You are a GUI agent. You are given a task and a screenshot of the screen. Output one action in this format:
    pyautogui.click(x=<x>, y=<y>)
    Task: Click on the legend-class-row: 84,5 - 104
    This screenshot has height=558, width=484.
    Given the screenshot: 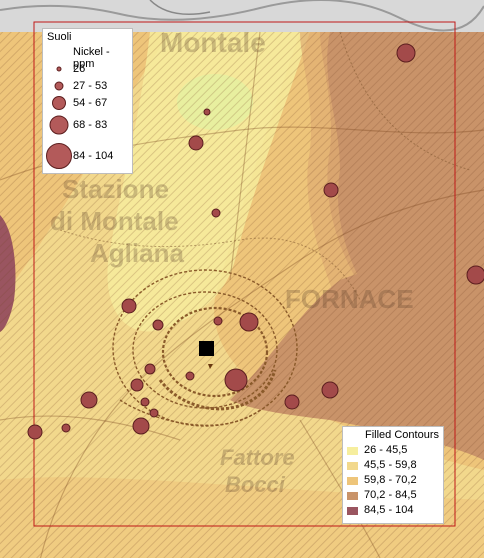 What is the action you would take?
    pyautogui.click(x=393, y=511)
    